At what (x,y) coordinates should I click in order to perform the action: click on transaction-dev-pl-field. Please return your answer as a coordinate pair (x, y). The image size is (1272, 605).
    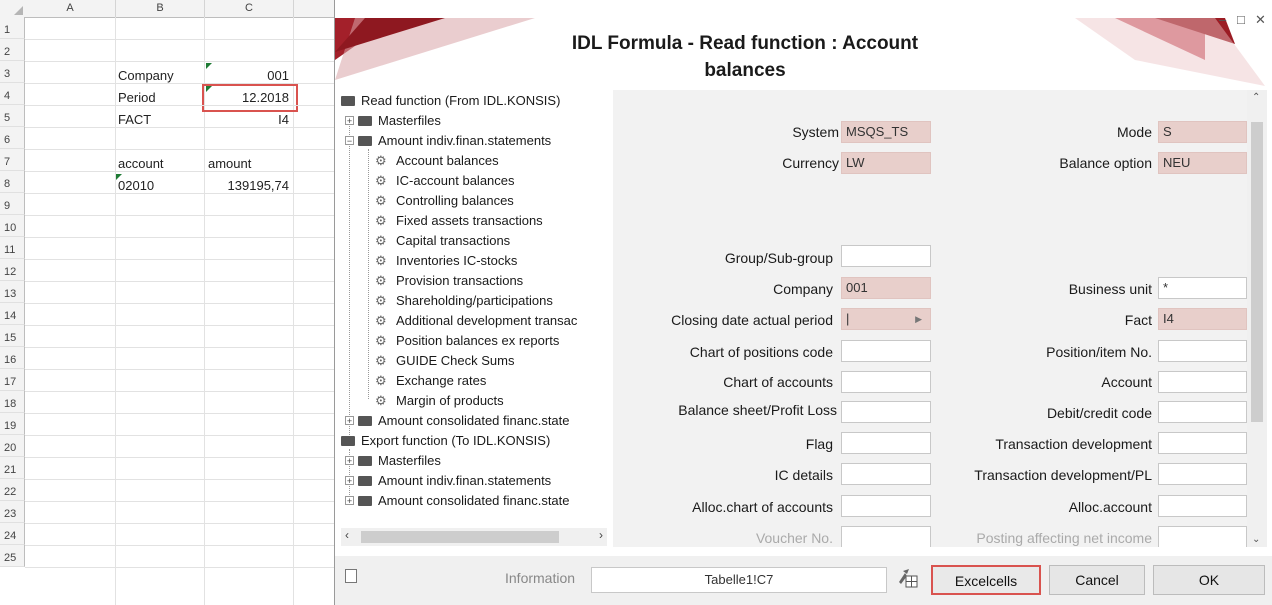
    Looking at the image, I should click on (1202, 474).